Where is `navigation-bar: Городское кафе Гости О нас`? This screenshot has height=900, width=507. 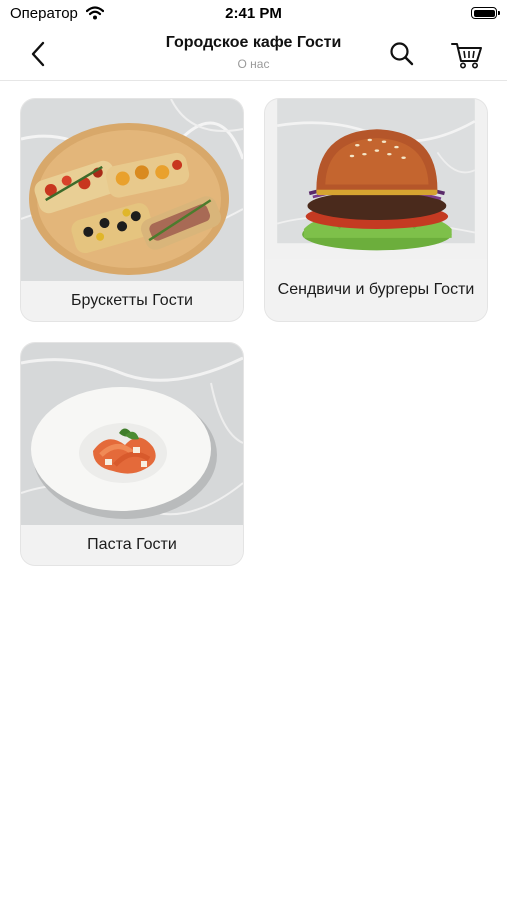 navigation-bar: Городское кафе Гости О нас is located at coordinates (253, 54).